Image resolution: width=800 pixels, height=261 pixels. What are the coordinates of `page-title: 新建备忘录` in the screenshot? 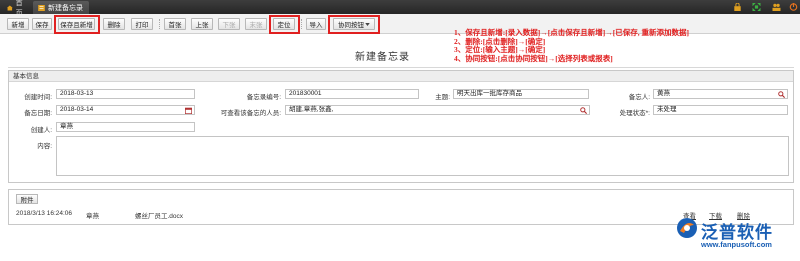 It's located at (382, 57).